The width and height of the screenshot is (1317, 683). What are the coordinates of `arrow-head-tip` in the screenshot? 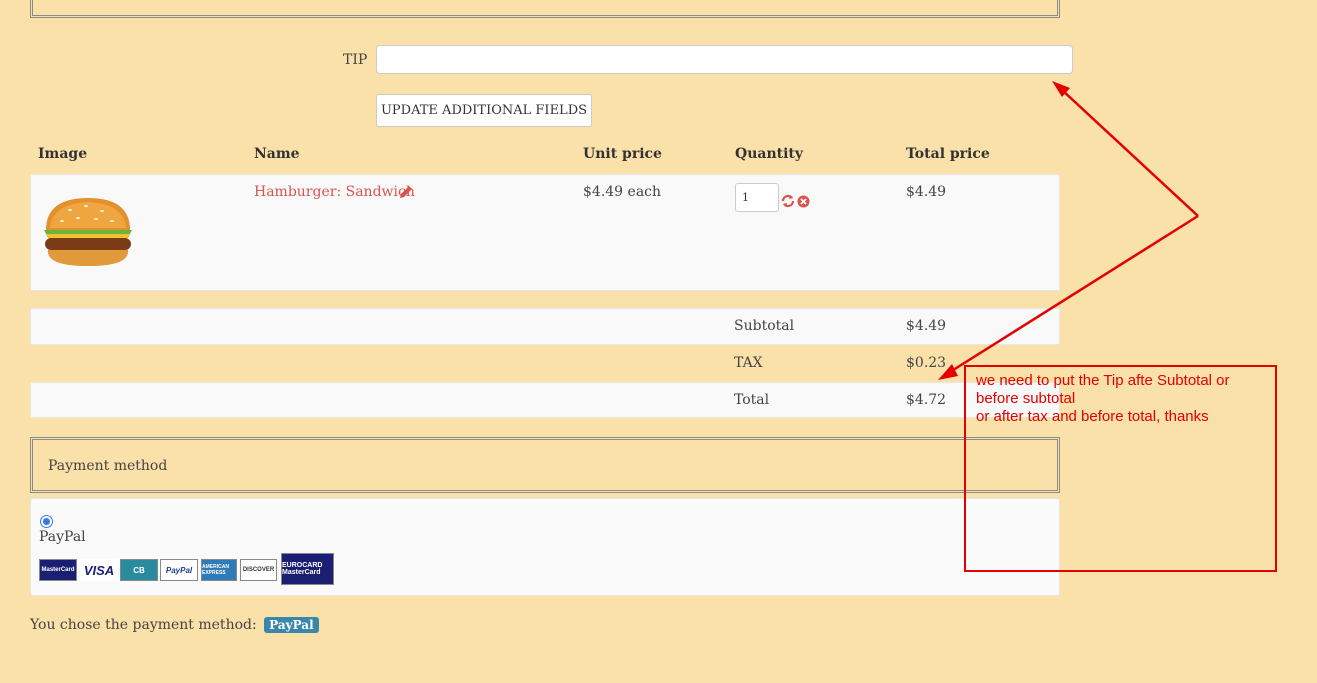 It's located at (1061, 89).